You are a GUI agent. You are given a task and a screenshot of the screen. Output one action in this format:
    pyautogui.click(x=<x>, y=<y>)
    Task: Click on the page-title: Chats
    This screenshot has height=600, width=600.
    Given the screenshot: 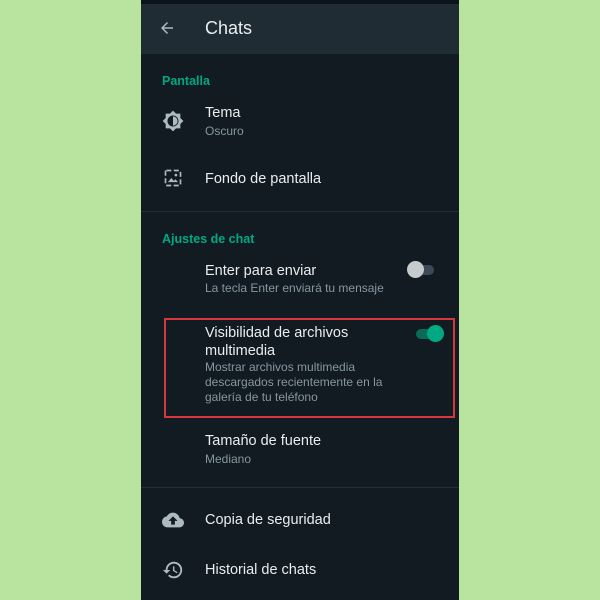 What is the action you would take?
    pyautogui.click(x=229, y=28)
    